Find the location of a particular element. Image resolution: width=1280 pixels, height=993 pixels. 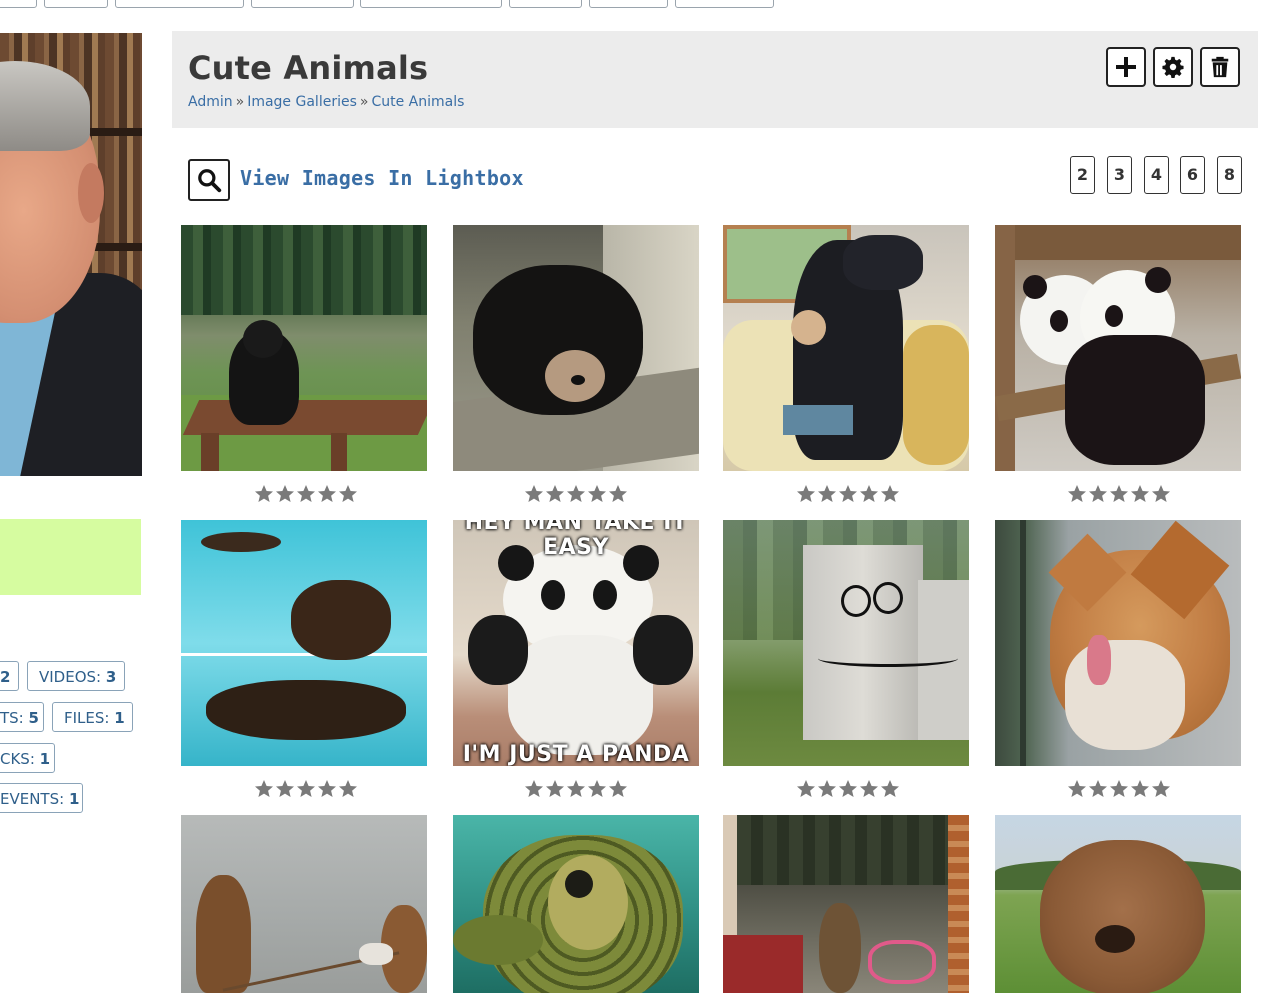

gear-icon is located at coordinates (1173, 67).